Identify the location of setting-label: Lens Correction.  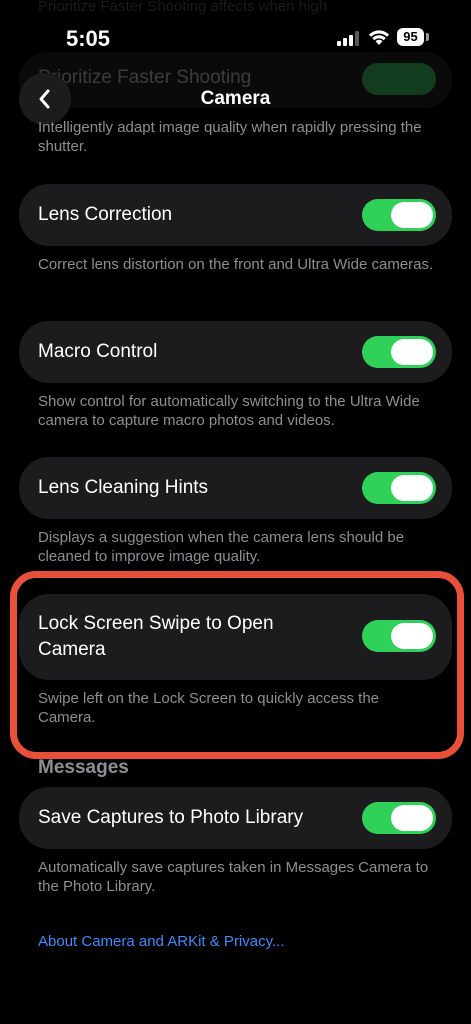
(105, 214).